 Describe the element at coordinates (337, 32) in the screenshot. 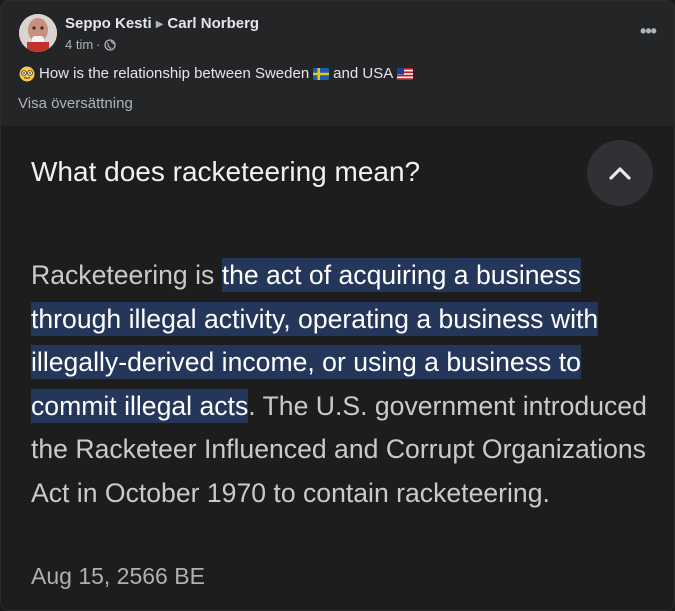

I see `post-header: Seppo Kesti ▶ Carl Norberg 4 tim · •••` at that location.